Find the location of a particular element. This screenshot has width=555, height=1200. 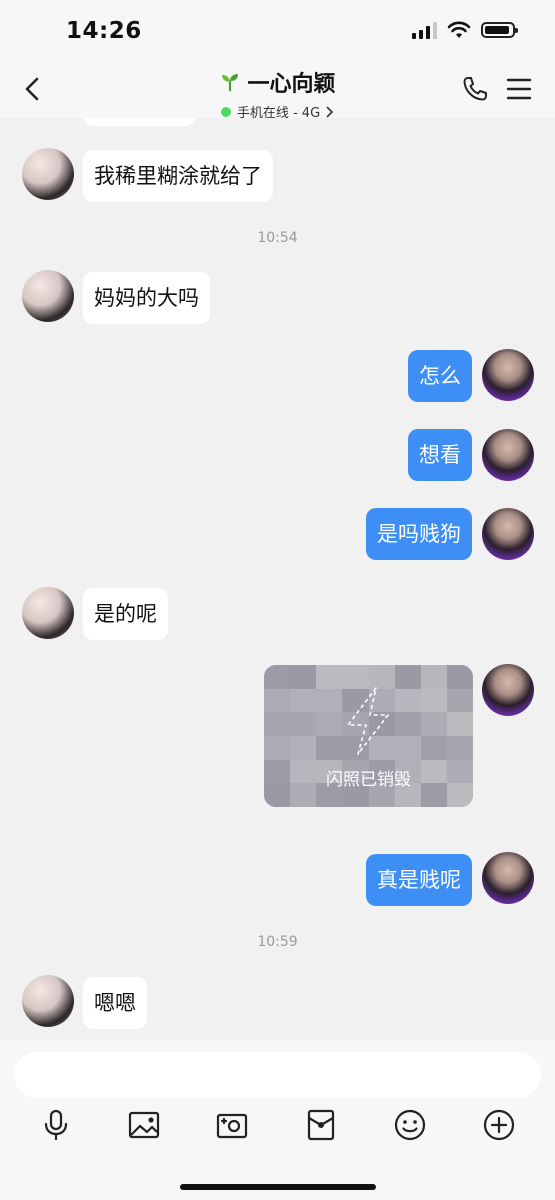

message-bubble-outgoing: 想看 is located at coordinates (440, 455).